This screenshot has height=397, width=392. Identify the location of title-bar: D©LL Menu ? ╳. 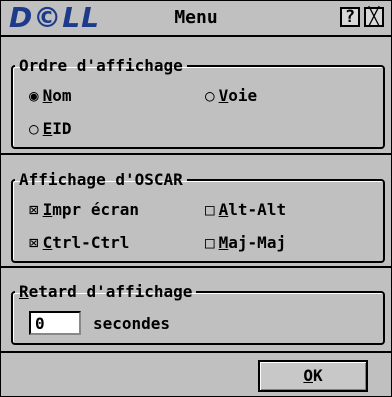
(196, 19).